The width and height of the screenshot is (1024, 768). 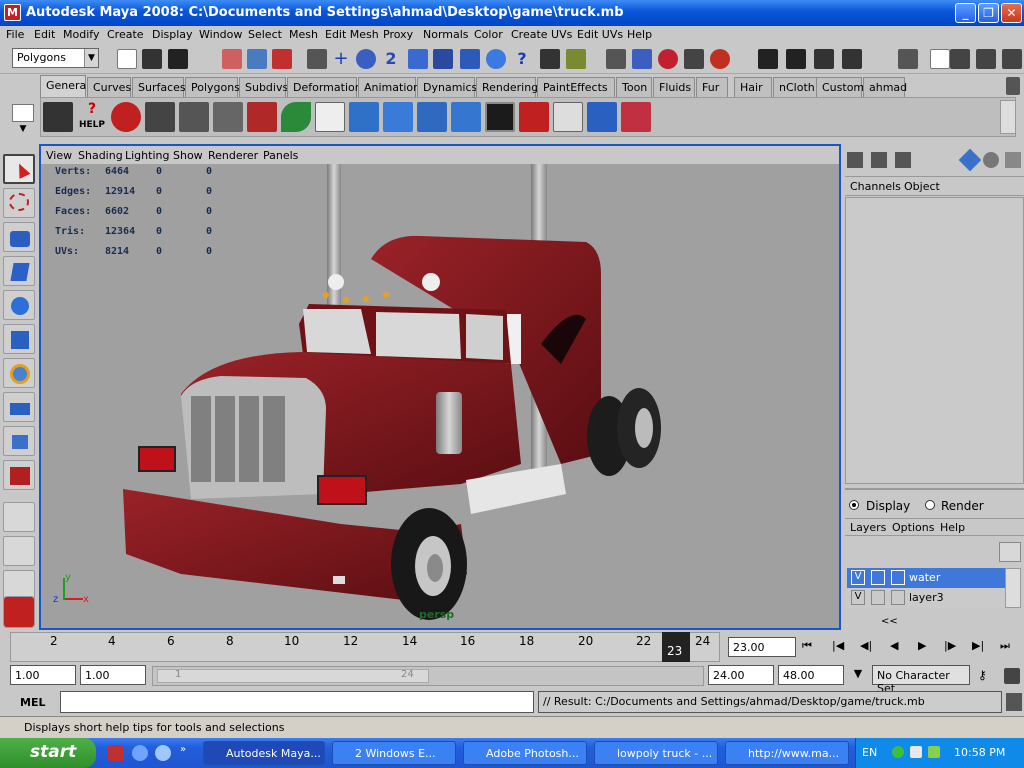 I want to click on layer-help-menu: Help, so click(x=952, y=527).